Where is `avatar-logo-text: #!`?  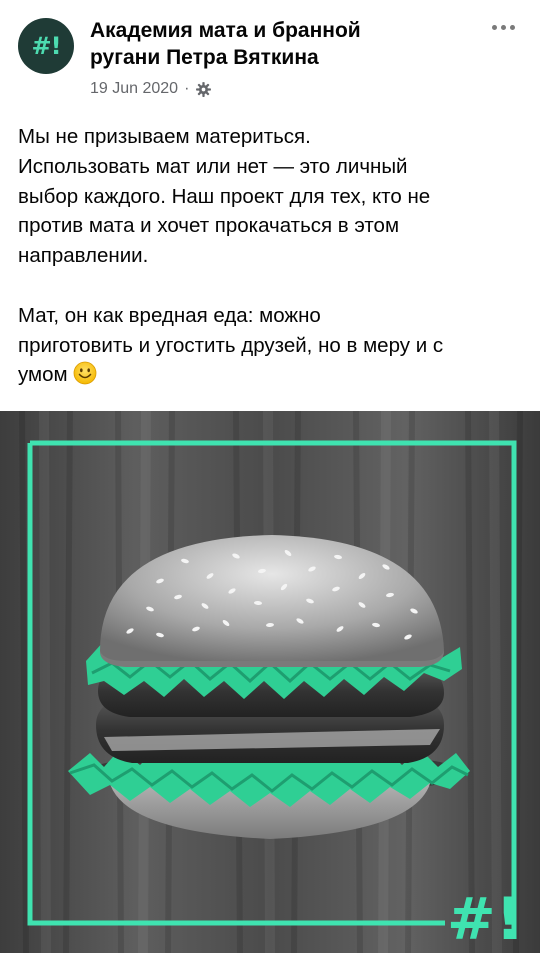
avatar-logo-text: #! is located at coordinates (46, 46).